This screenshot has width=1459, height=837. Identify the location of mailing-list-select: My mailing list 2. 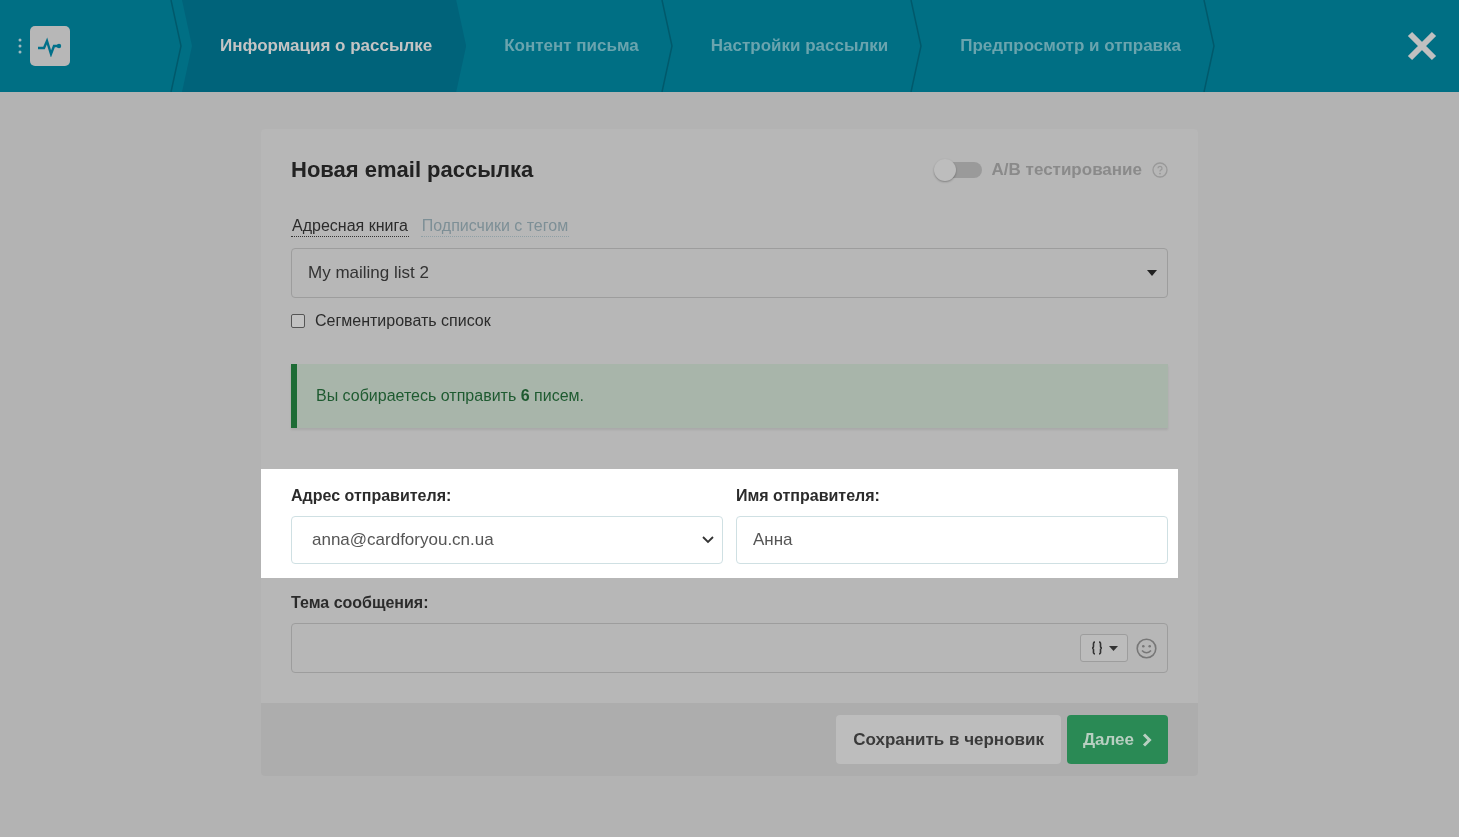
(729, 273).